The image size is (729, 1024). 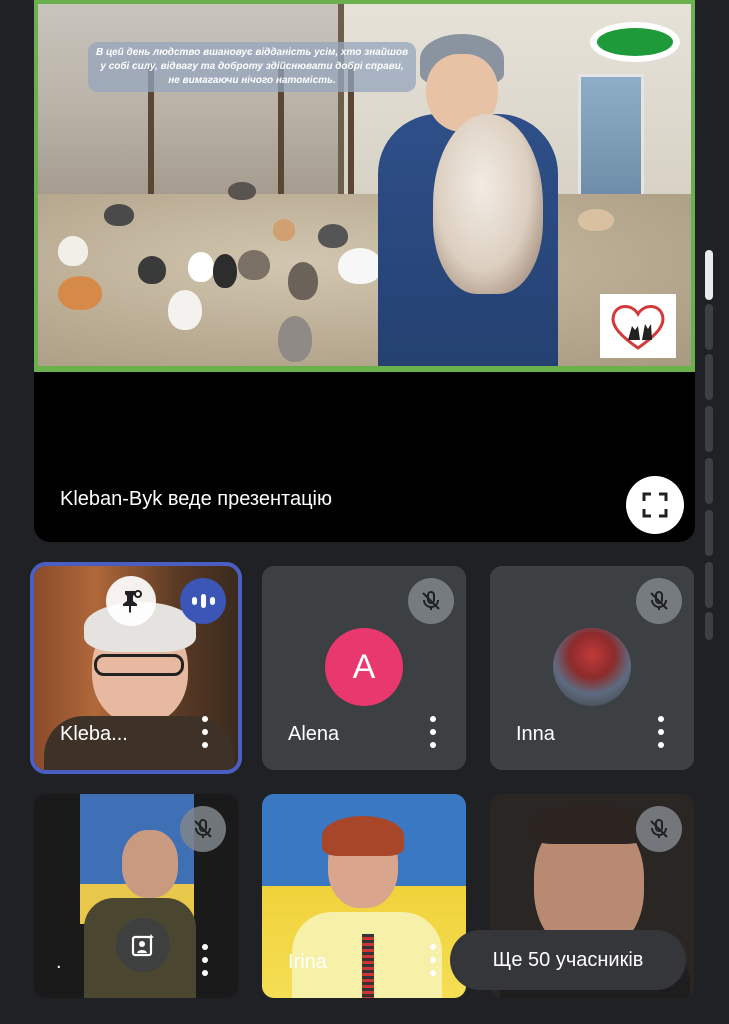 I want to click on participant-name: ., so click(x=59, y=962).